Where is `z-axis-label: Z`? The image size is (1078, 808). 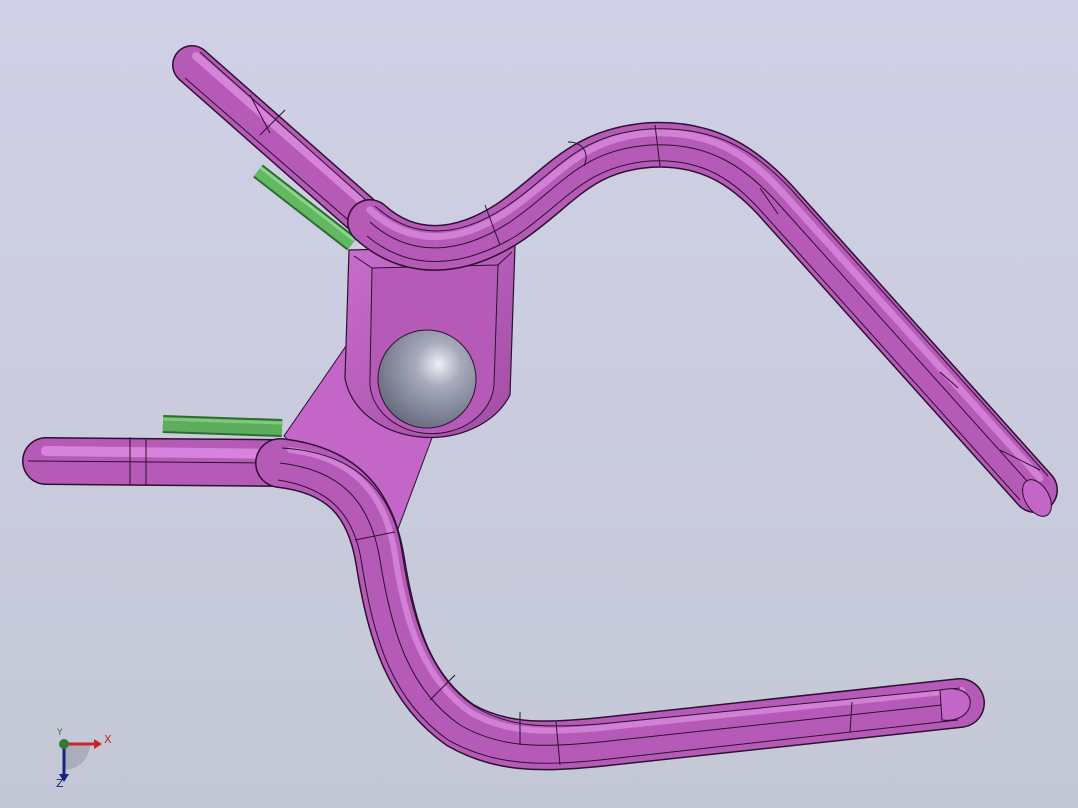 z-axis-label: Z is located at coordinates (60, 783).